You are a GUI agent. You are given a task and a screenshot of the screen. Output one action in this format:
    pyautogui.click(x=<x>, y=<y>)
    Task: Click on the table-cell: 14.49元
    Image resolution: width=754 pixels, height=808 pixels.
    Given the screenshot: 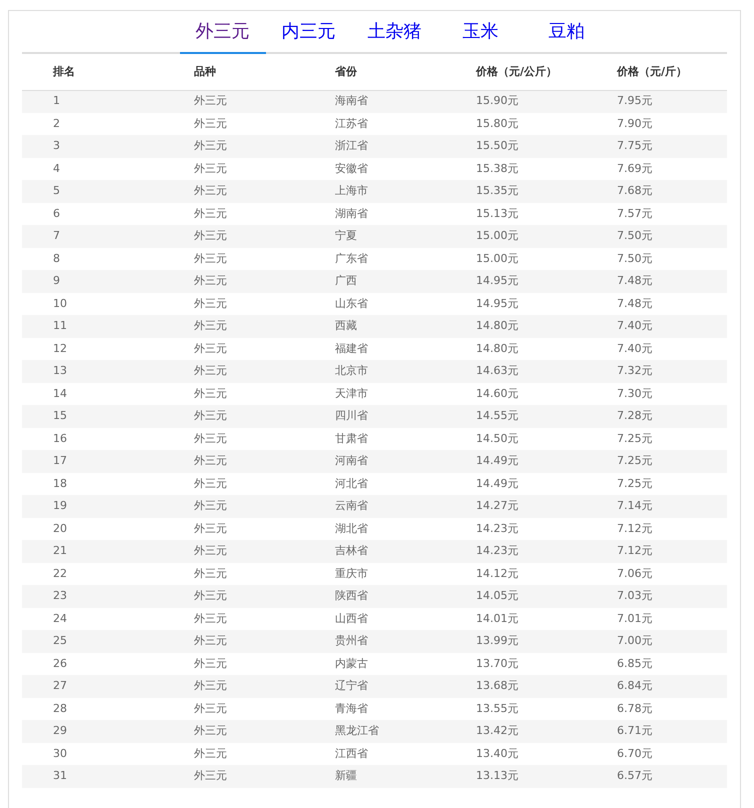 What is the action you would take?
    pyautogui.click(x=515, y=483)
    